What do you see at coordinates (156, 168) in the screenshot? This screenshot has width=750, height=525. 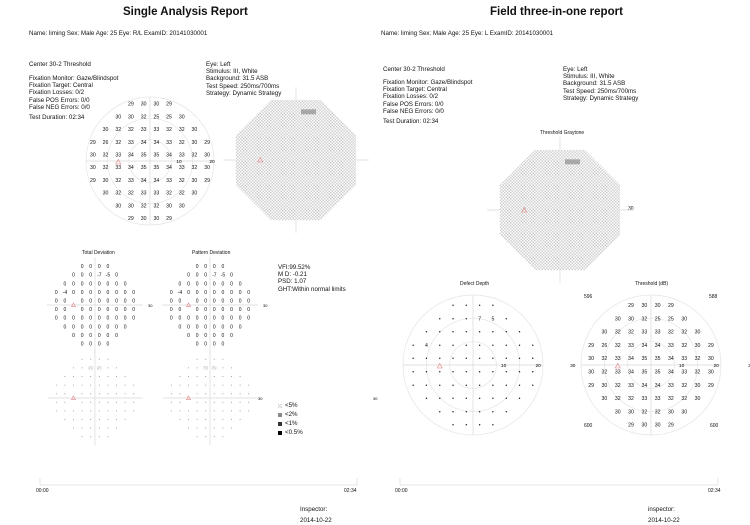 I see `threshold-value: 35` at bounding box center [156, 168].